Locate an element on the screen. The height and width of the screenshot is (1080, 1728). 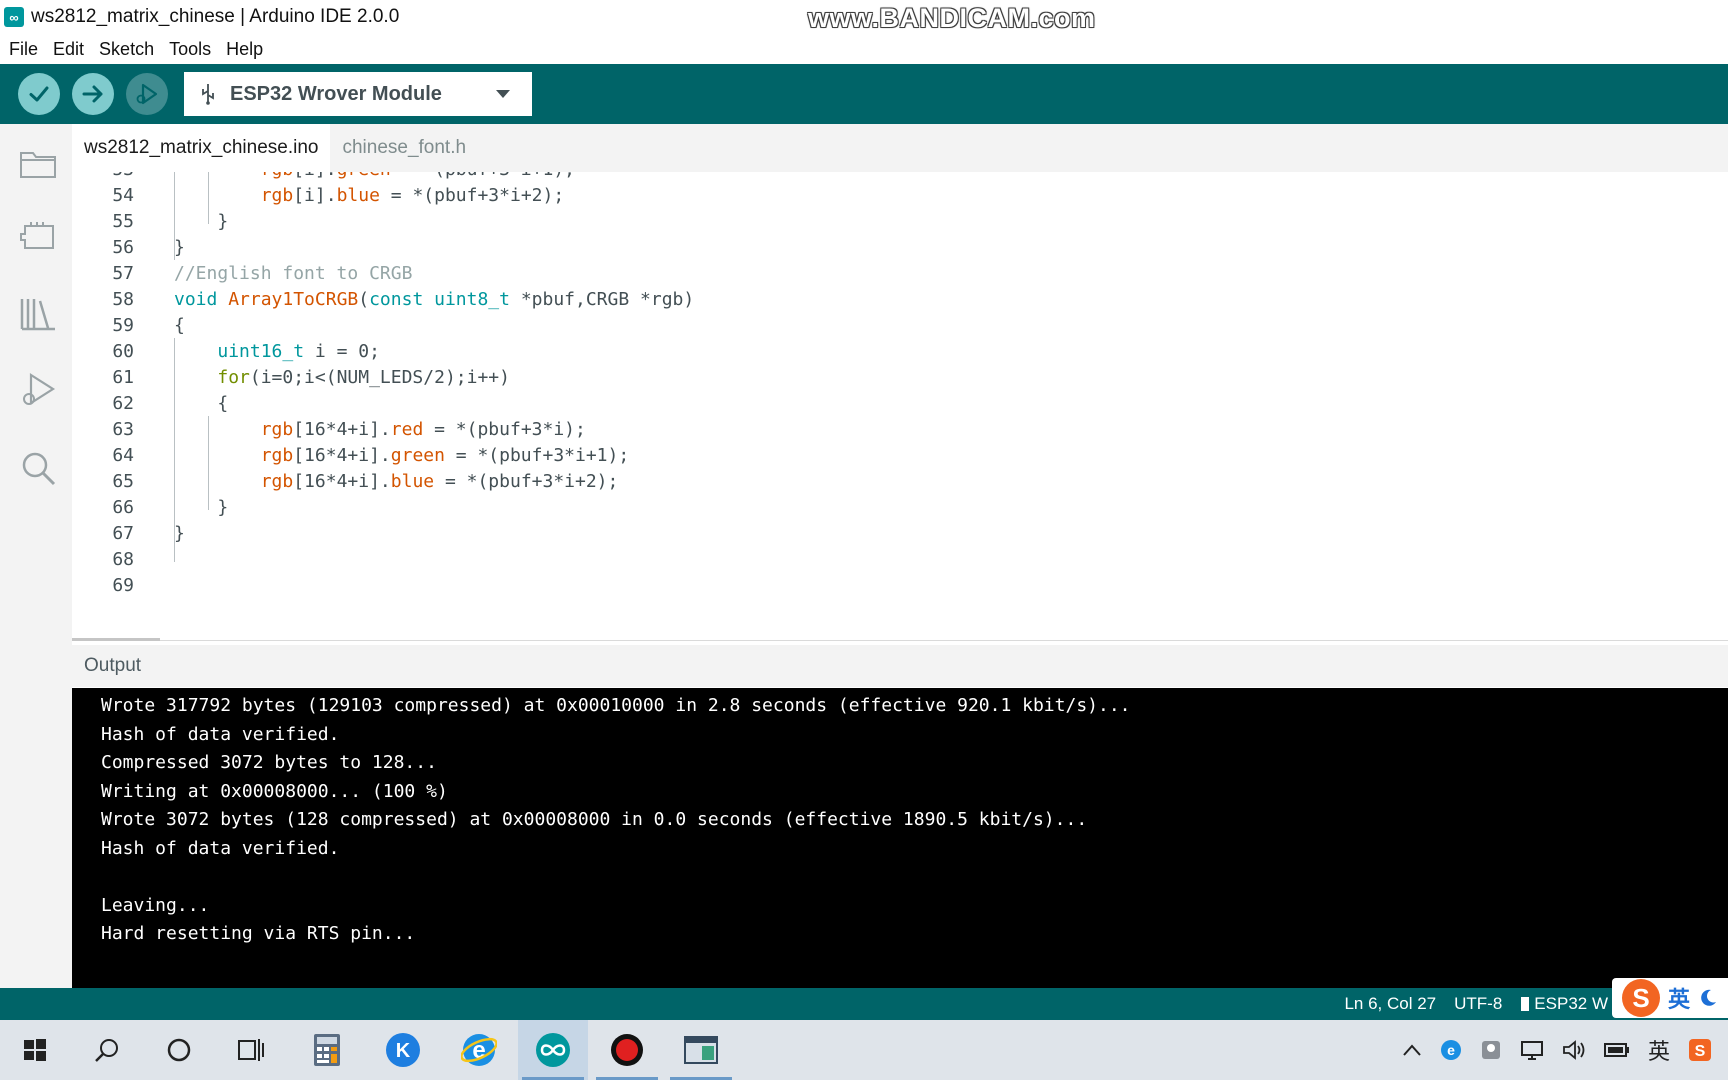
bandicam-record-icon is located at coordinates (627, 1050).